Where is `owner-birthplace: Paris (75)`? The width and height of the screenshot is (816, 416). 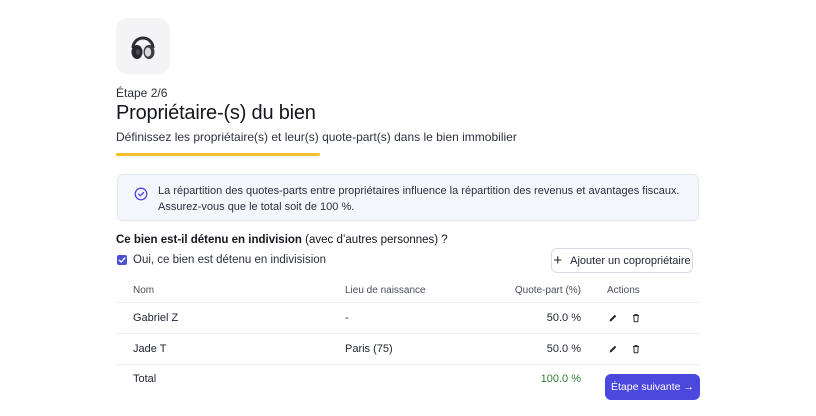
owner-birthplace: Paris (75) is located at coordinates (369, 349).